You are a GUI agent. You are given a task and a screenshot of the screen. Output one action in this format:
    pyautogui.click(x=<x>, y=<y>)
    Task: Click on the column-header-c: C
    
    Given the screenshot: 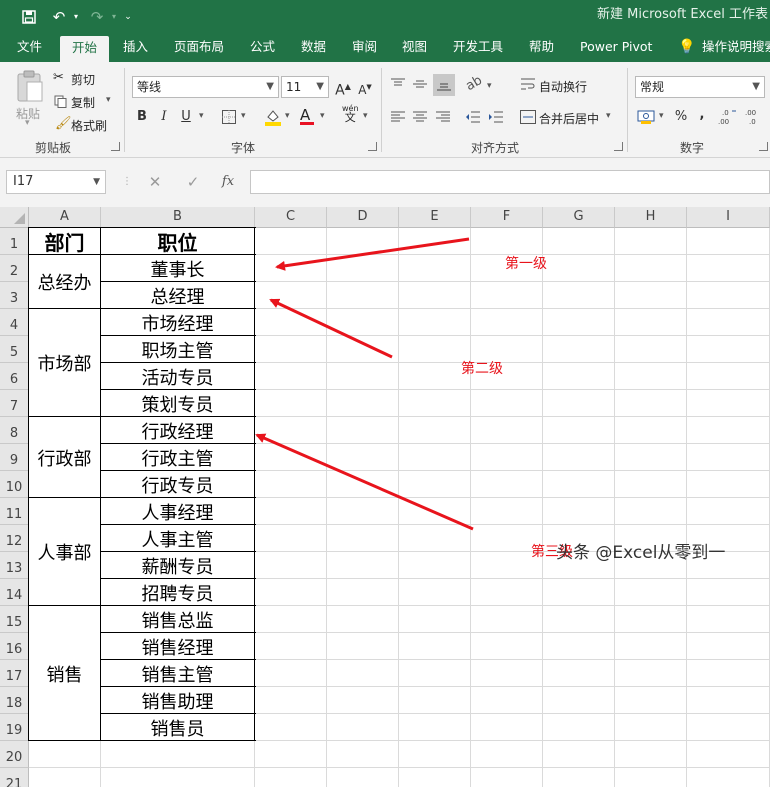 What is the action you would take?
    pyautogui.click(x=291, y=217)
    